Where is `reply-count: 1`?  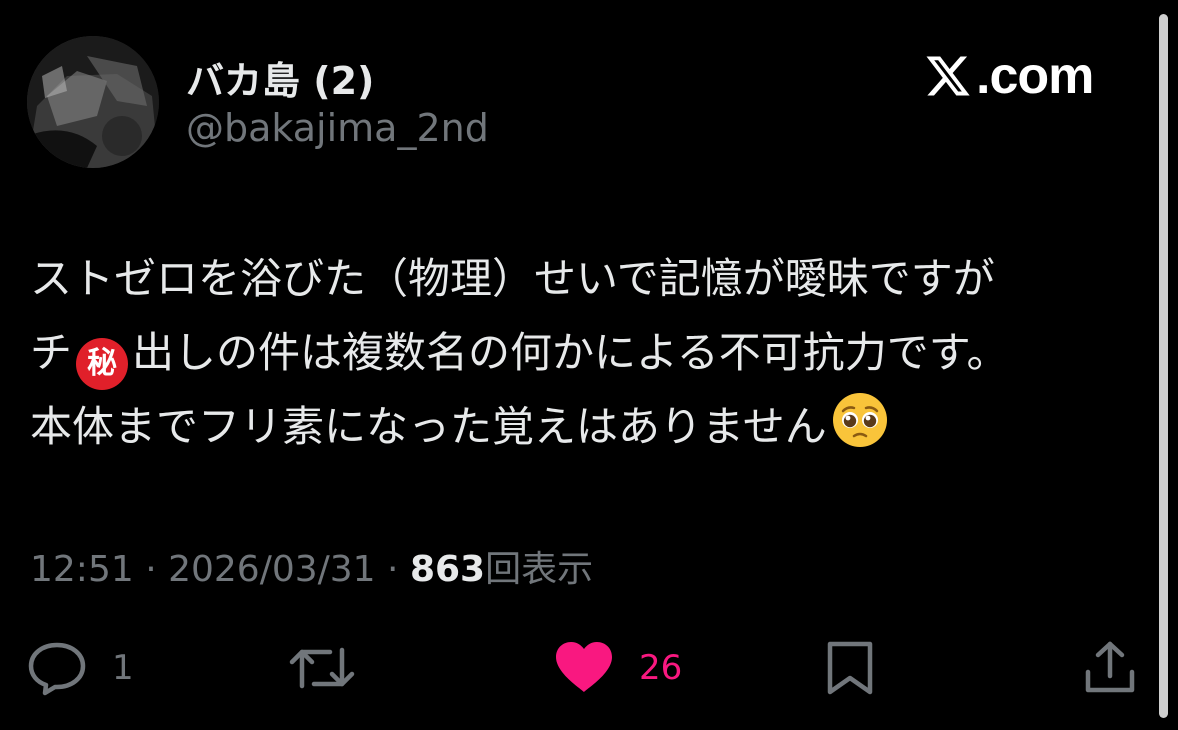
reply-count: 1 is located at coordinates (123, 668).